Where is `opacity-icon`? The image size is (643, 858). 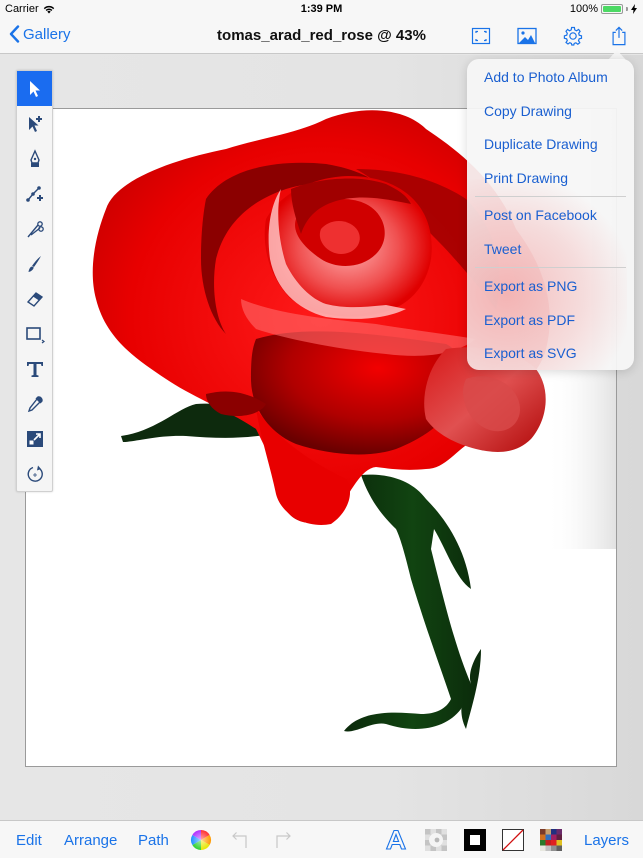
opacity-icon is located at coordinates (436, 840).